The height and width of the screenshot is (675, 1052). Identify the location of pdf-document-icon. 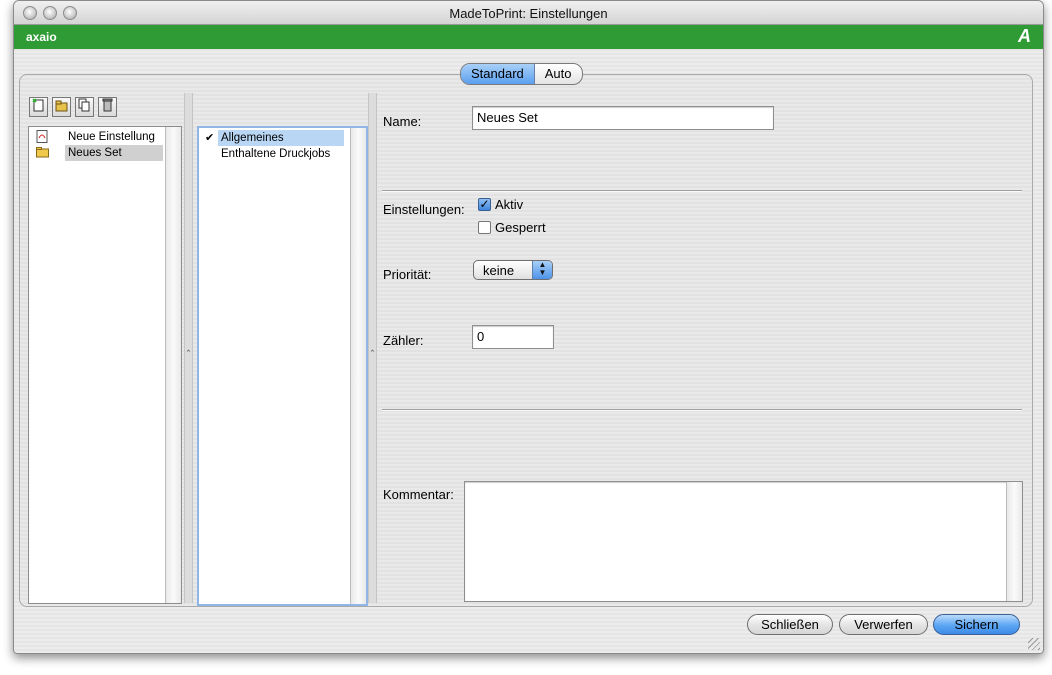
(42, 136).